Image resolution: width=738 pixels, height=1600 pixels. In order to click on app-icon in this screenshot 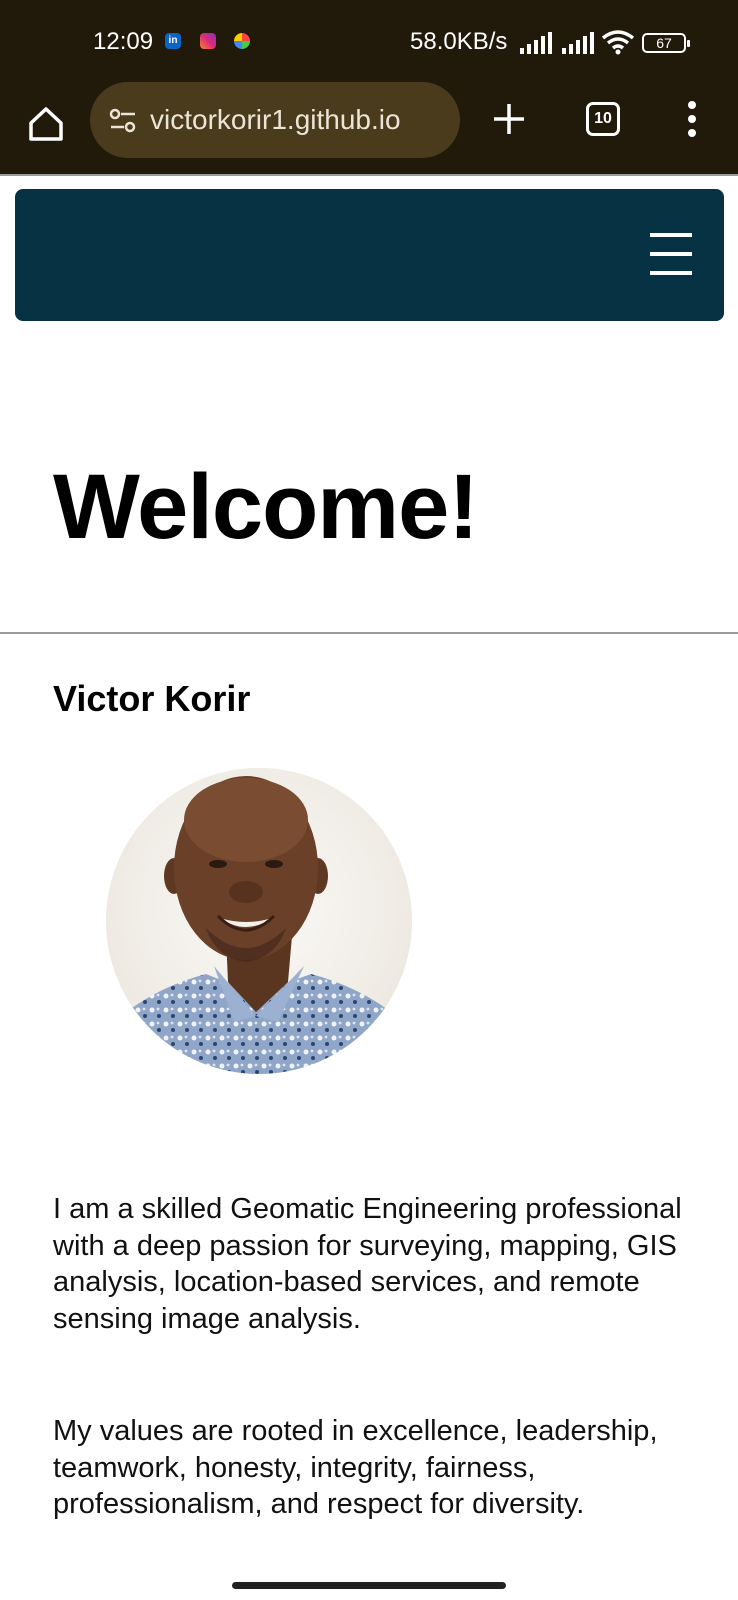, I will do `click(242, 41)`.